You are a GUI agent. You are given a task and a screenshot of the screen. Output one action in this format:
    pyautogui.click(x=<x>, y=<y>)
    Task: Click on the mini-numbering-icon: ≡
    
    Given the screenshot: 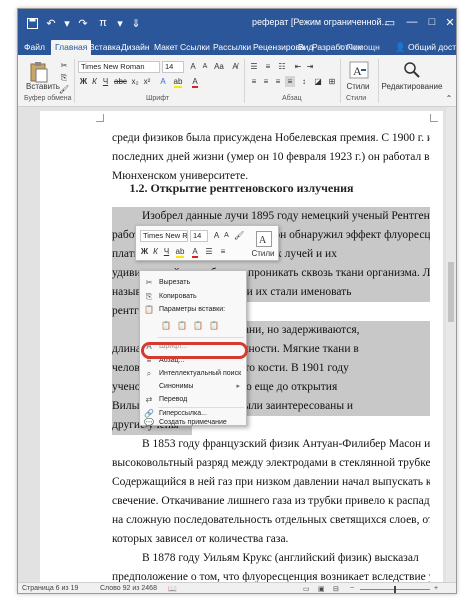 What is the action you would take?
    pyautogui.click(x=223, y=251)
    